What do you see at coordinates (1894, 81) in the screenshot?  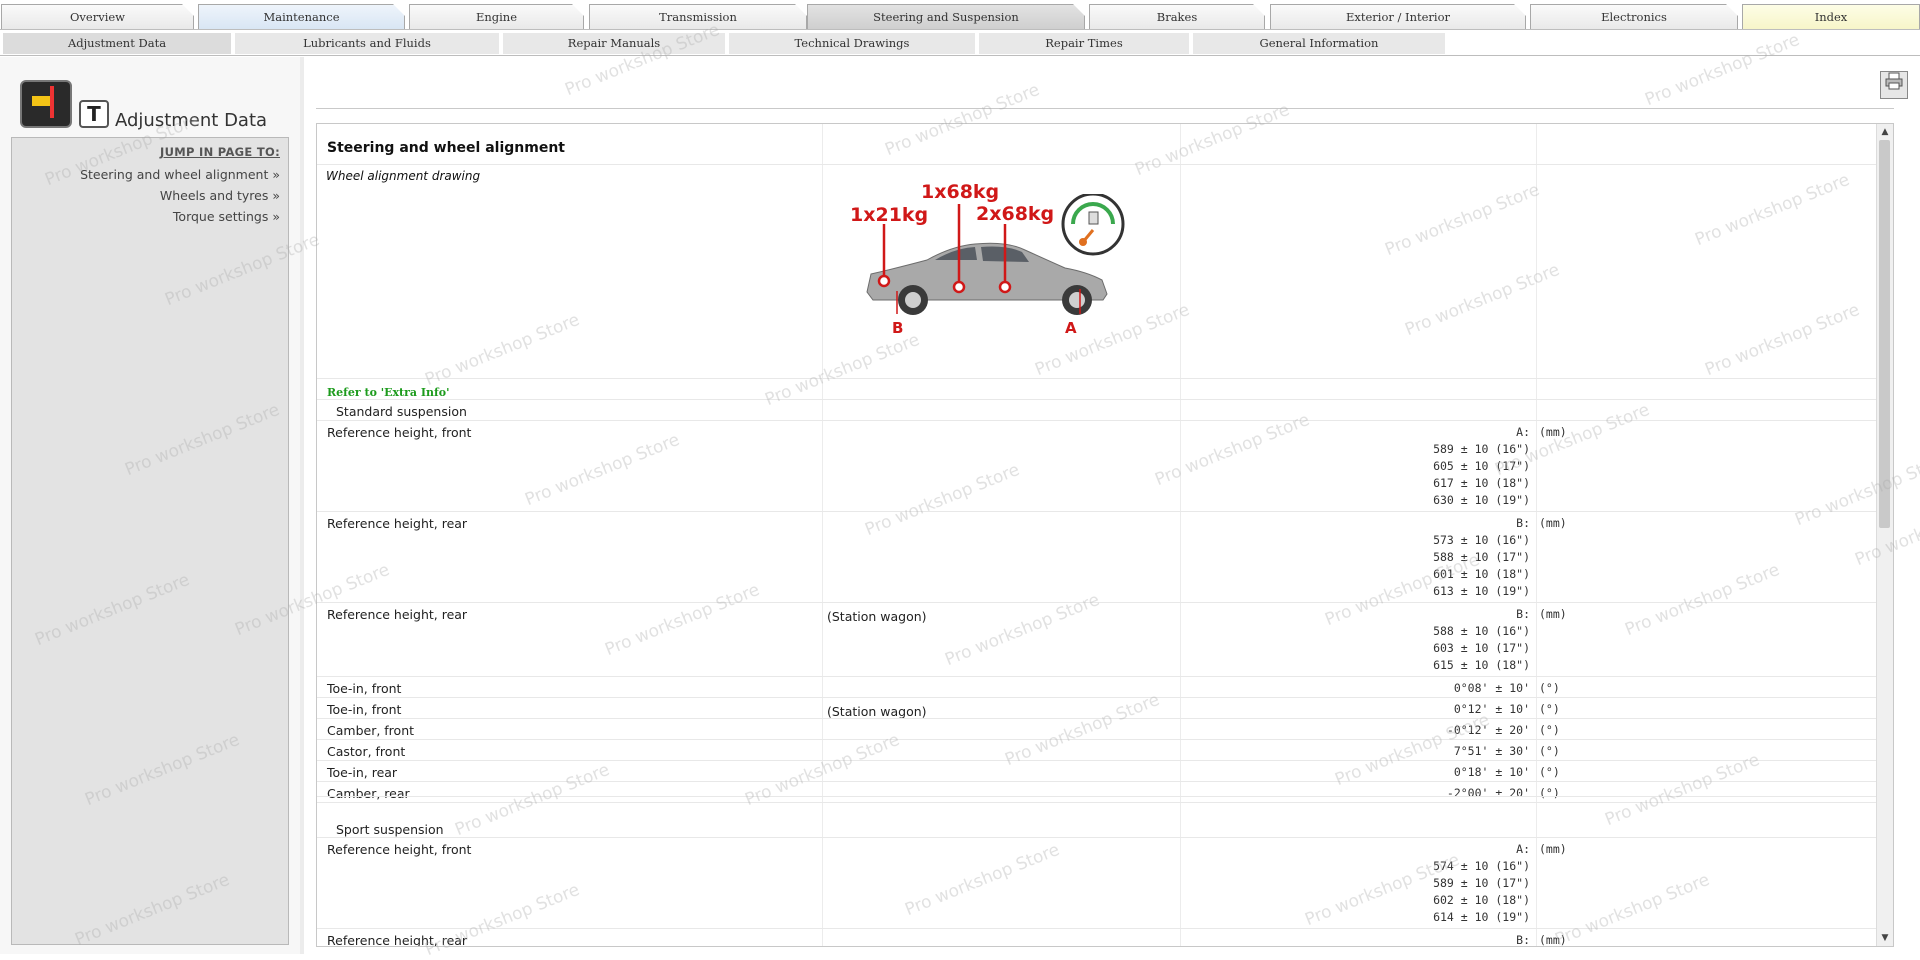 I see `printer-icon` at bounding box center [1894, 81].